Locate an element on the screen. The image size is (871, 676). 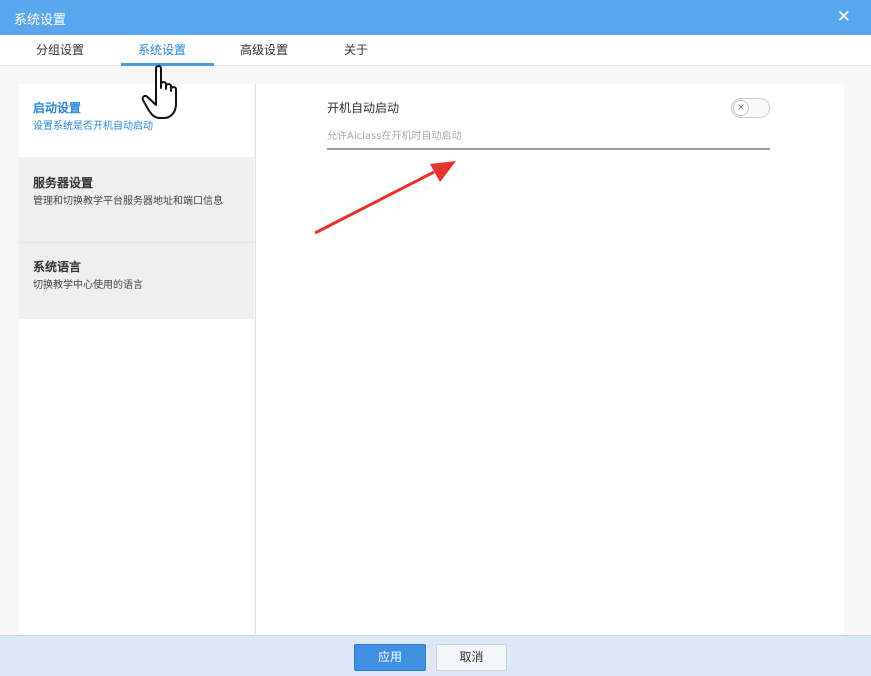
dialog-footer: 应用 取消 is located at coordinates (435, 655).